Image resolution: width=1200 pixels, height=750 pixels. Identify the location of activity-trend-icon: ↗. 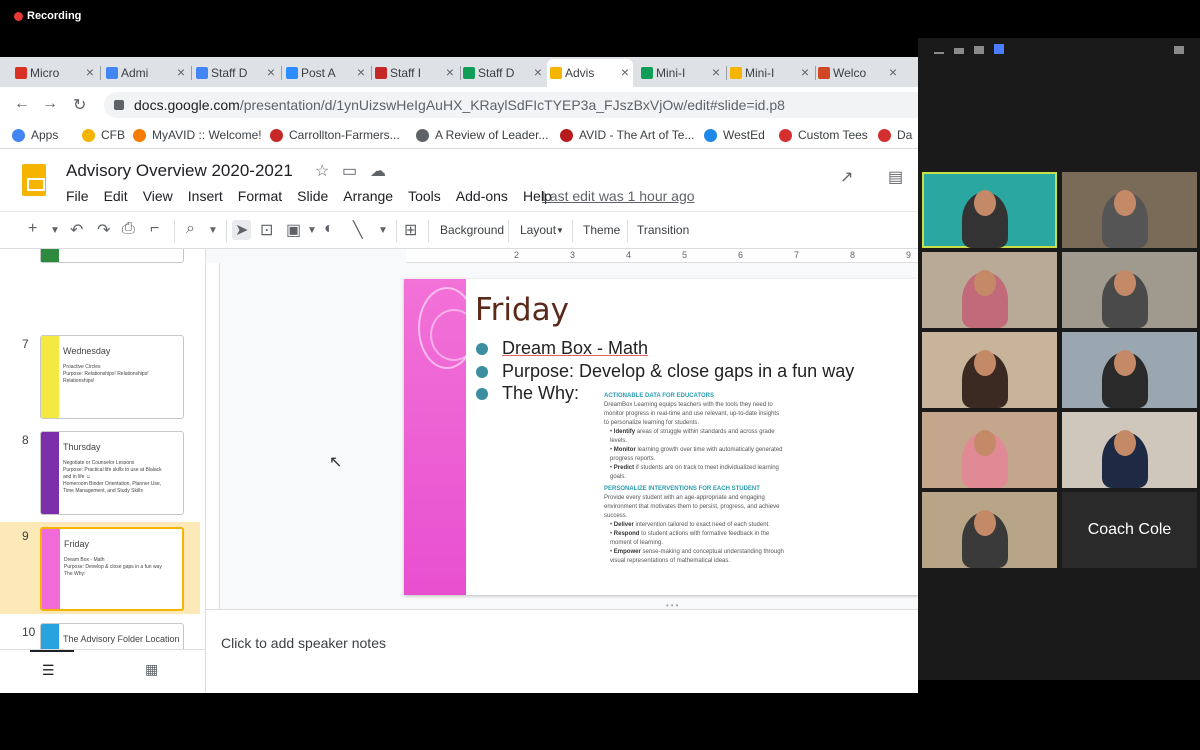
(846, 177).